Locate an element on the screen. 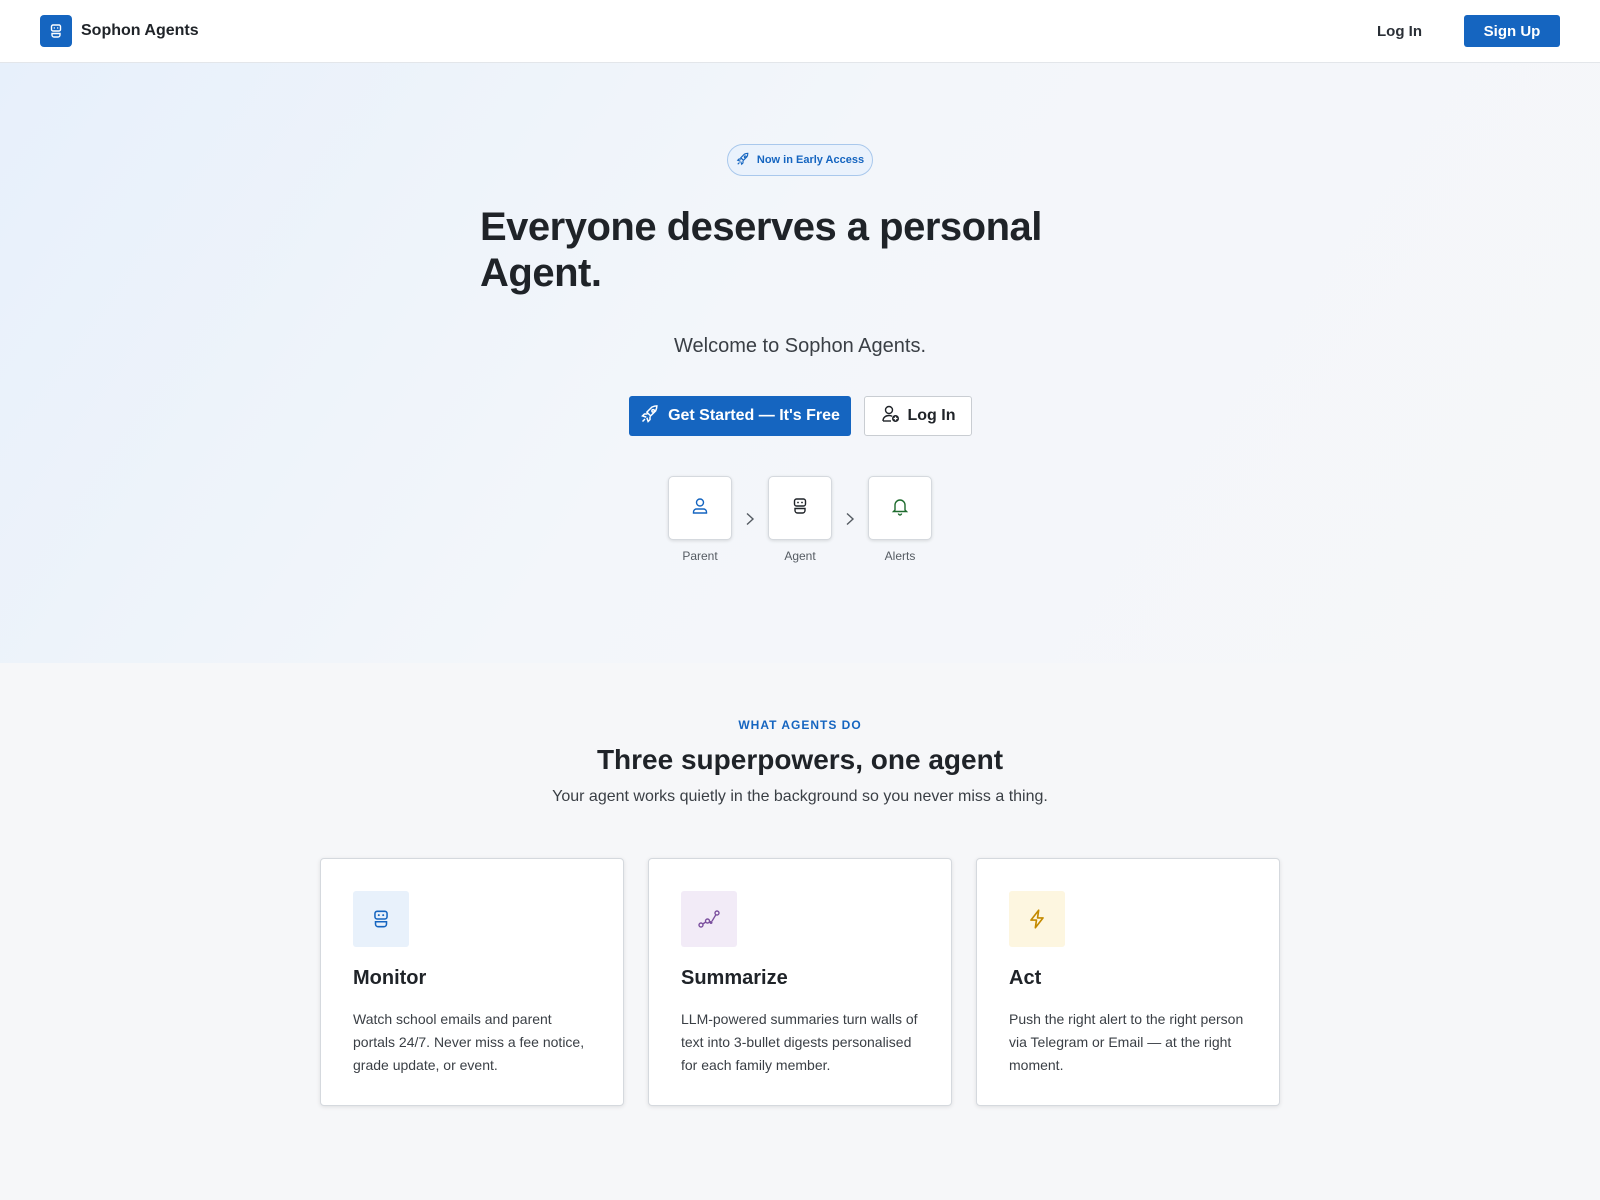 The image size is (1600, 1200). early-access-badge: Now in Early Access is located at coordinates (800, 160).